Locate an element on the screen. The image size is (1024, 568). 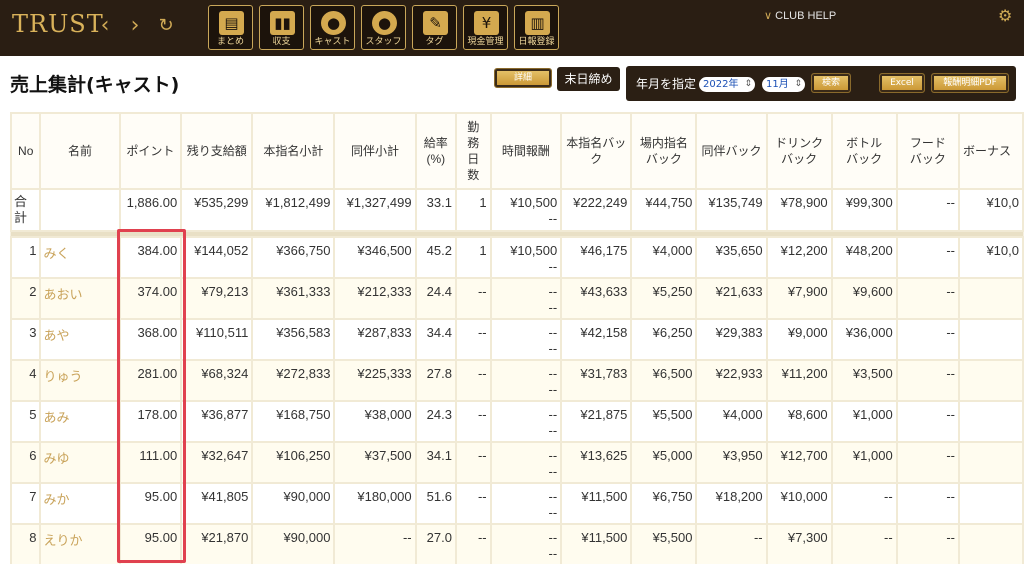
forward-button: › is located at coordinates (135, 26).